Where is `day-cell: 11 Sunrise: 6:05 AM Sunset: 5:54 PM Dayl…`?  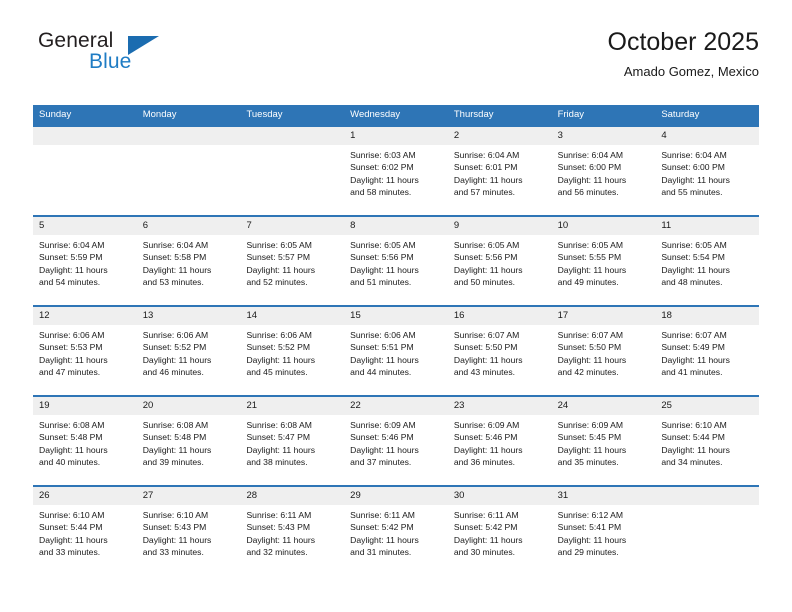 day-cell: 11 Sunrise: 6:05 AM Sunset: 5:54 PM Dayl… is located at coordinates (707, 261).